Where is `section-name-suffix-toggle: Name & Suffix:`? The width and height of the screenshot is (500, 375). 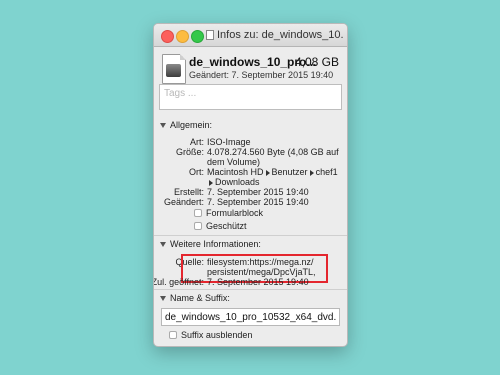 section-name-suffix-toggle: Name & Suffix: is located at coordinates (195, 298).